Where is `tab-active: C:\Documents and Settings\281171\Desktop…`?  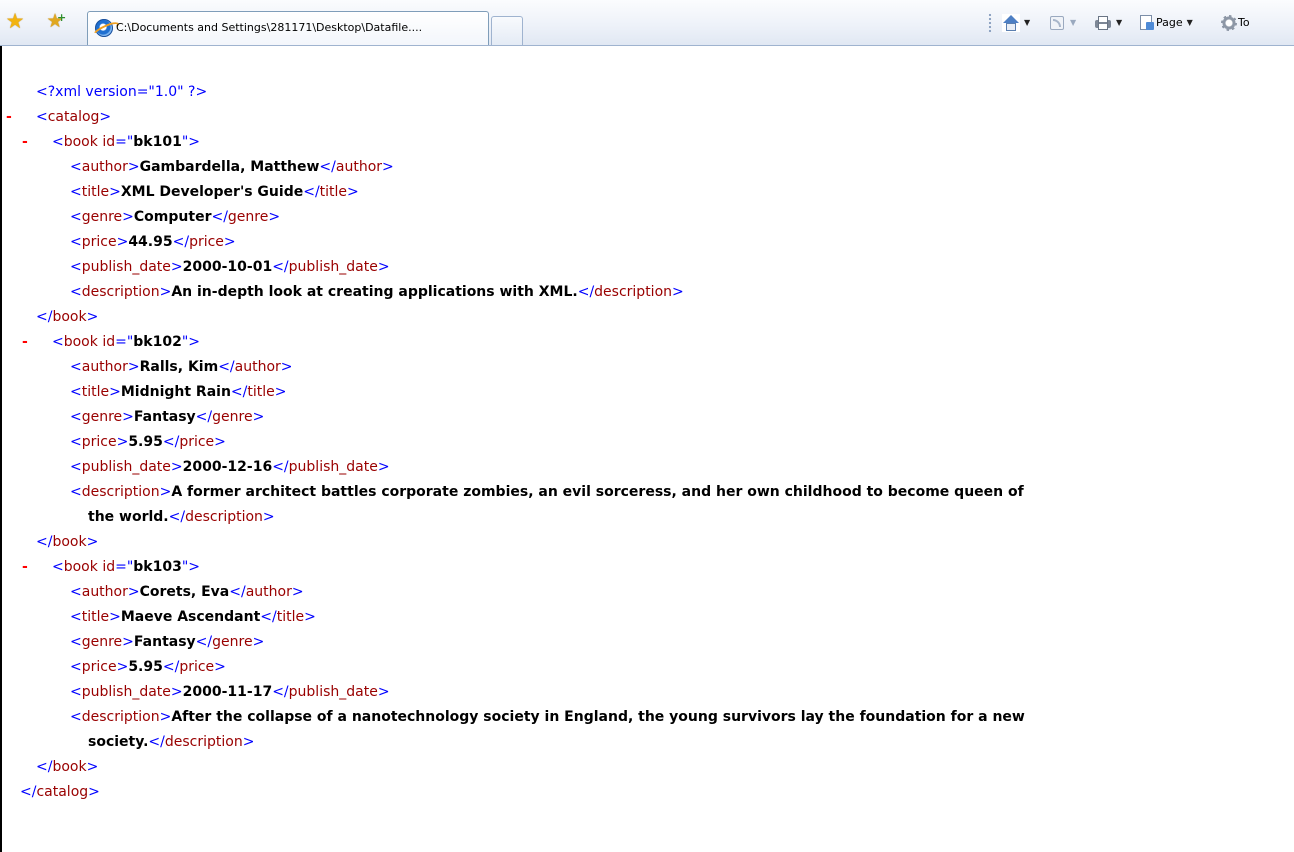 tab-active: C:\Documents and Settings\281171\Desktop… is located at coordinates (288, 28).